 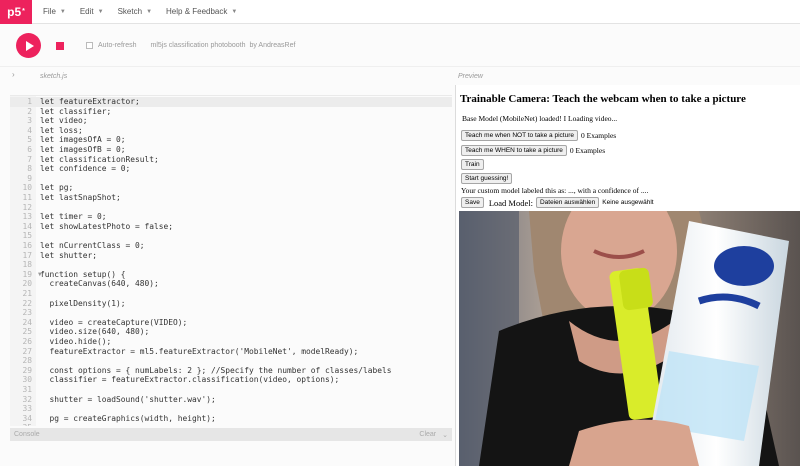 What do you see at coordinates (27, 293) in the screenshot?
I see `line-number: 21` at bounding box center [27, 293].